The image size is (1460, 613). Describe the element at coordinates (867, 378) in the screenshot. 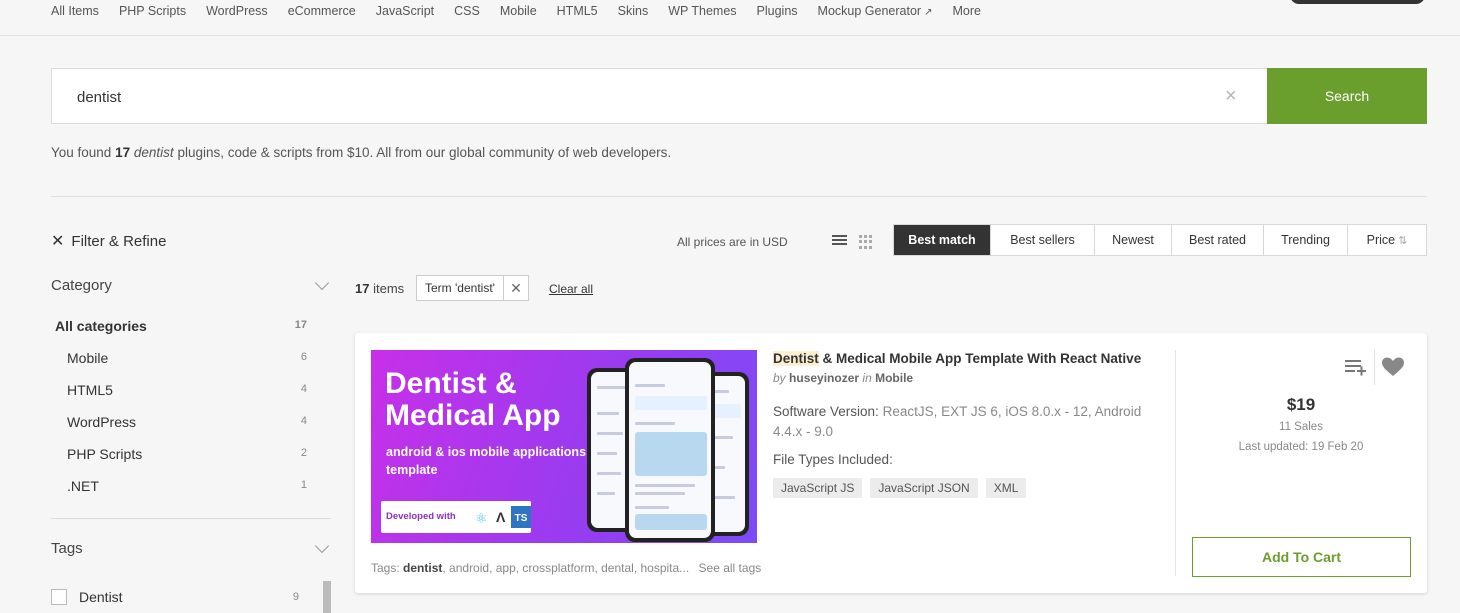

I see `in-word: in` at that location.